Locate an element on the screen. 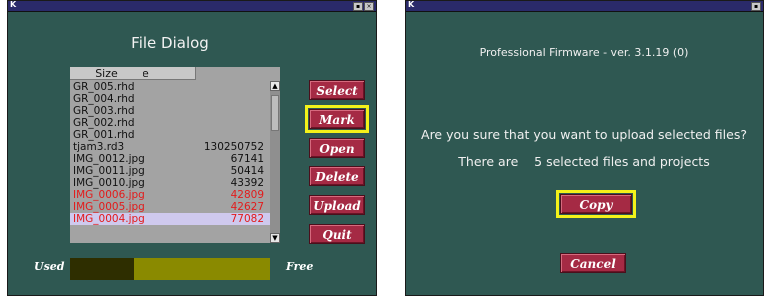 The height and width of the screenshot is (296, 764). file-row: IMG_0011.jpg 50414 is located at coordinates (170, 171).